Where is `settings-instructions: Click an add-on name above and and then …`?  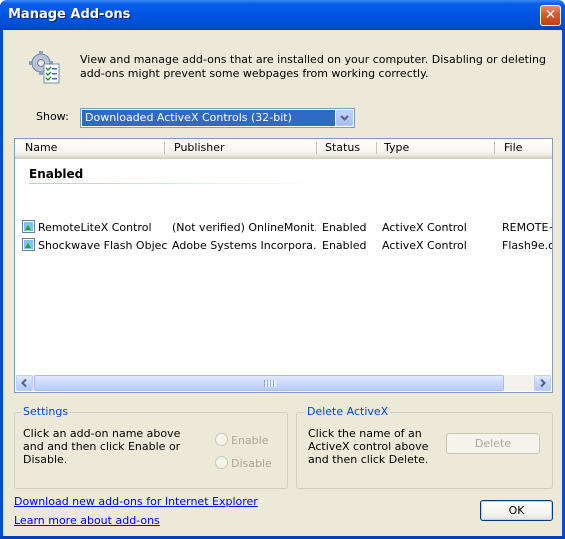 settings-instructions: Click an add-on name above and and then … is located at coordinates (102, 446).